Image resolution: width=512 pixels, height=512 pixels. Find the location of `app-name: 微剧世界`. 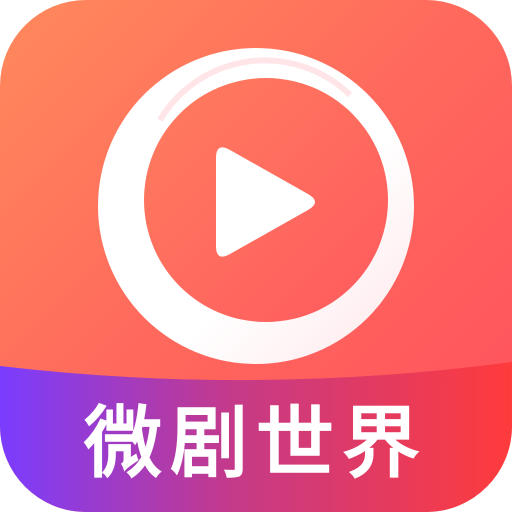

app-name: 微剧世界 is located at coordinates (255, 444).